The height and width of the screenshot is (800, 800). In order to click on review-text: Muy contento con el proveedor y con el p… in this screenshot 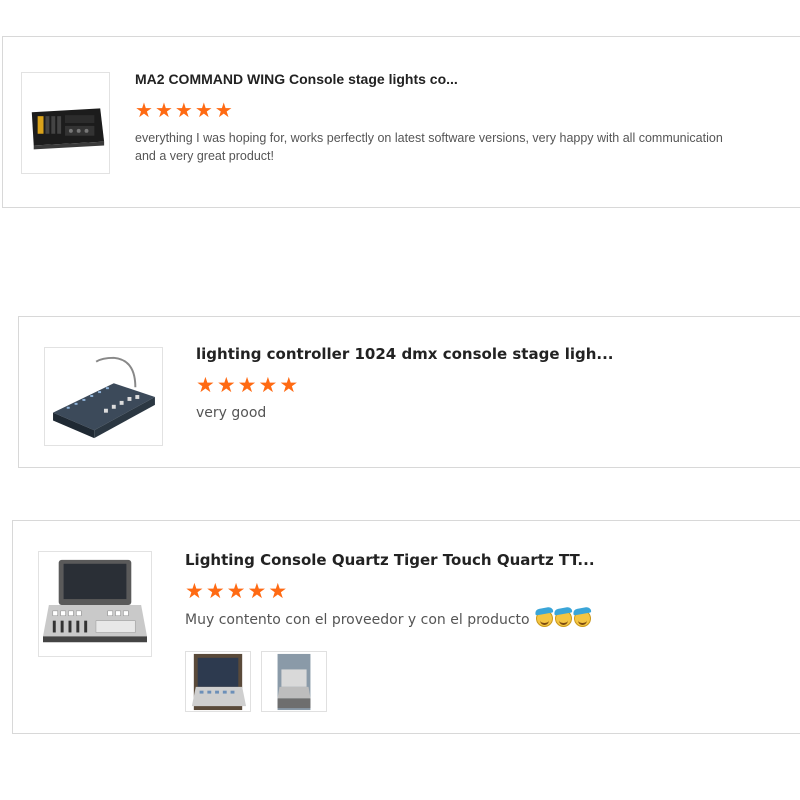, I will do `click(357, 620)`.